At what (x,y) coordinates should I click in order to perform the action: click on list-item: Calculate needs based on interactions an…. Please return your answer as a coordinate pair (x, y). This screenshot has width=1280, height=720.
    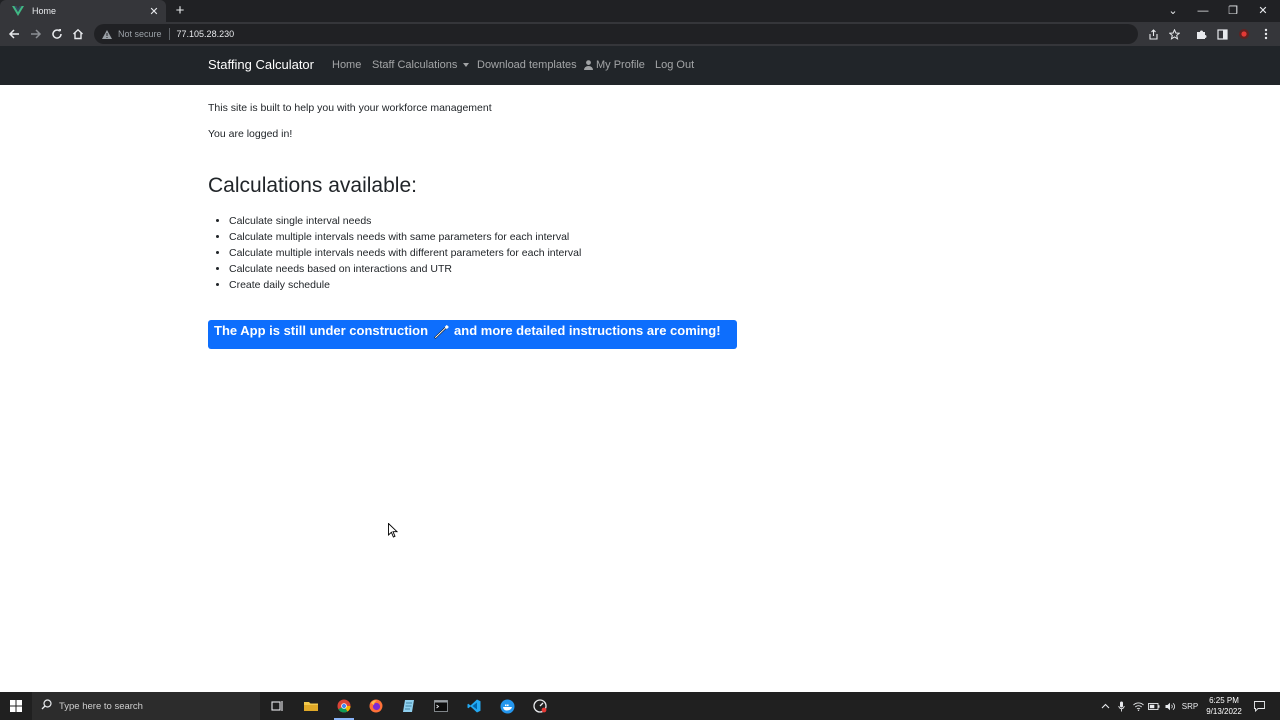
    Looking at the image, I should click on (405, 269).